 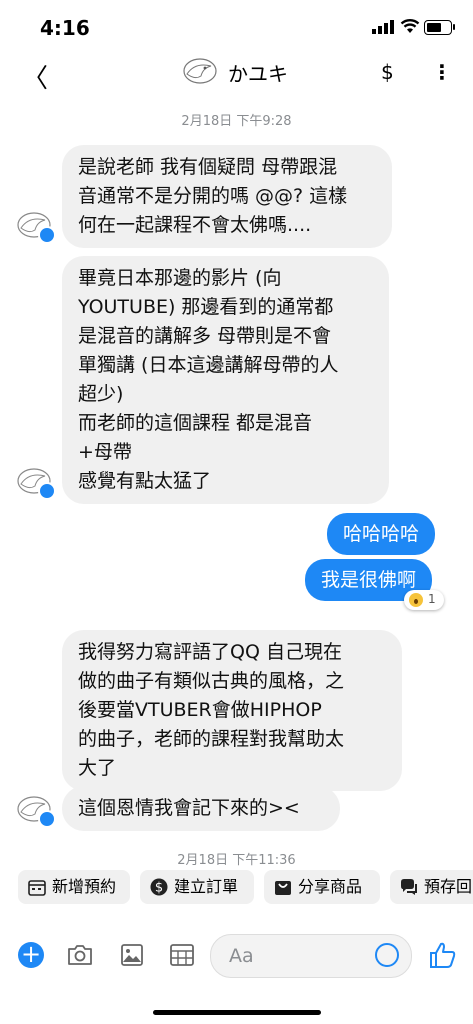 I want to click on message-line: 是混音的講解多 母帶則是不會, so click(x=205, y=336).